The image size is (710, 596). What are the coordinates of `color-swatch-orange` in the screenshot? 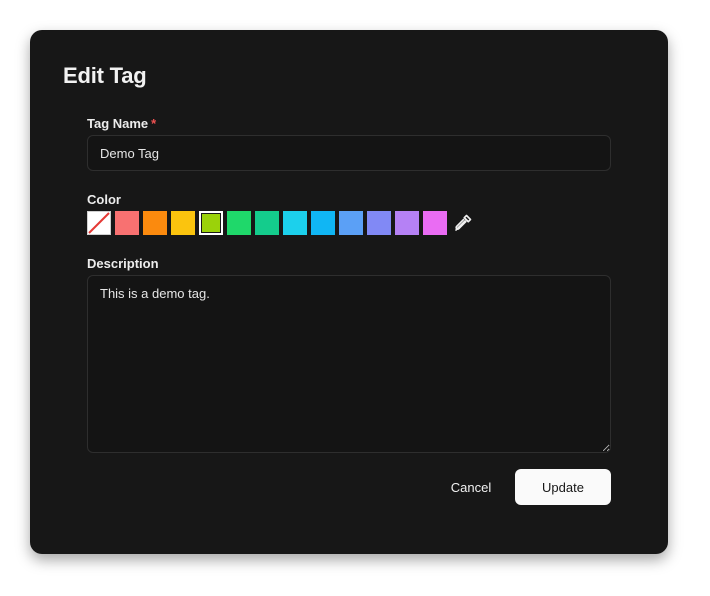 It's located at (155, 223).